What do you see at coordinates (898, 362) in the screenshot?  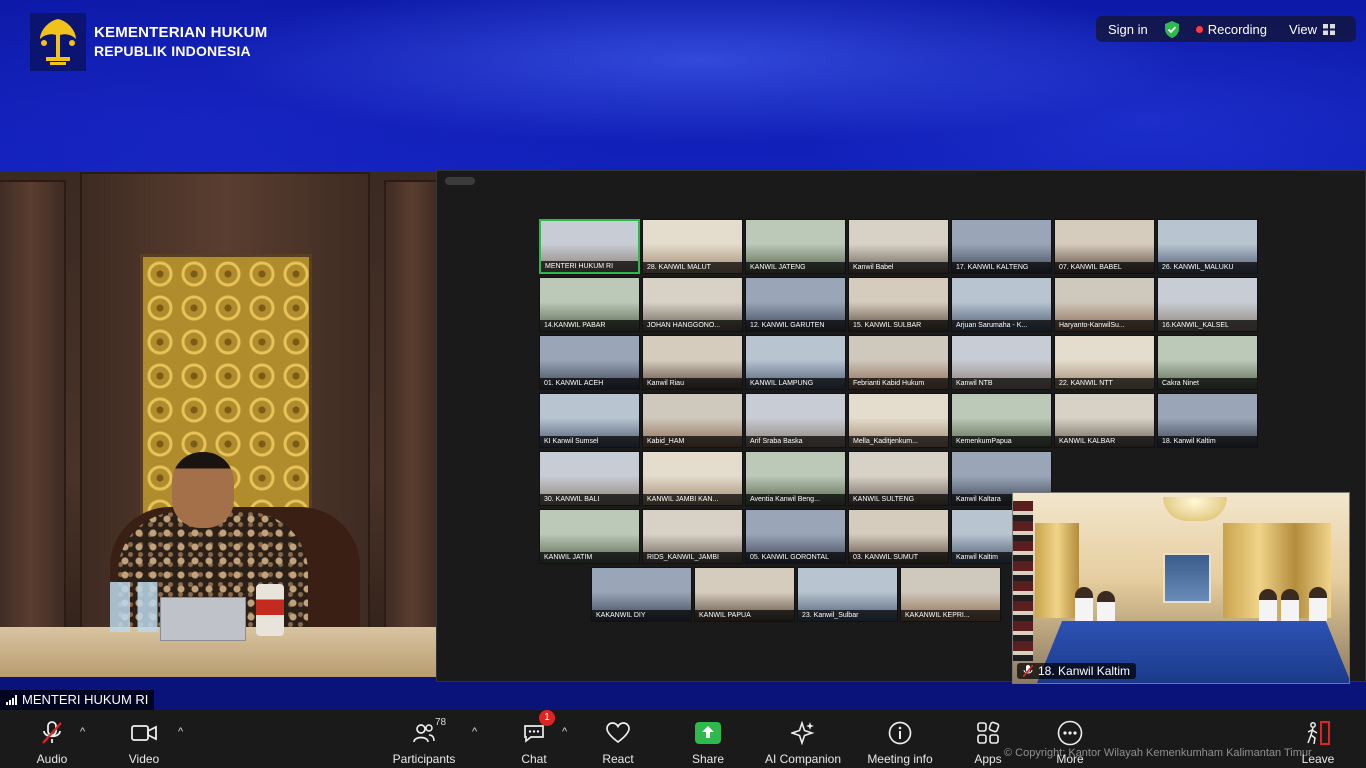 I see `participant-tile: Febrianti Kabid Hukum` at bounding box center [898, 362].